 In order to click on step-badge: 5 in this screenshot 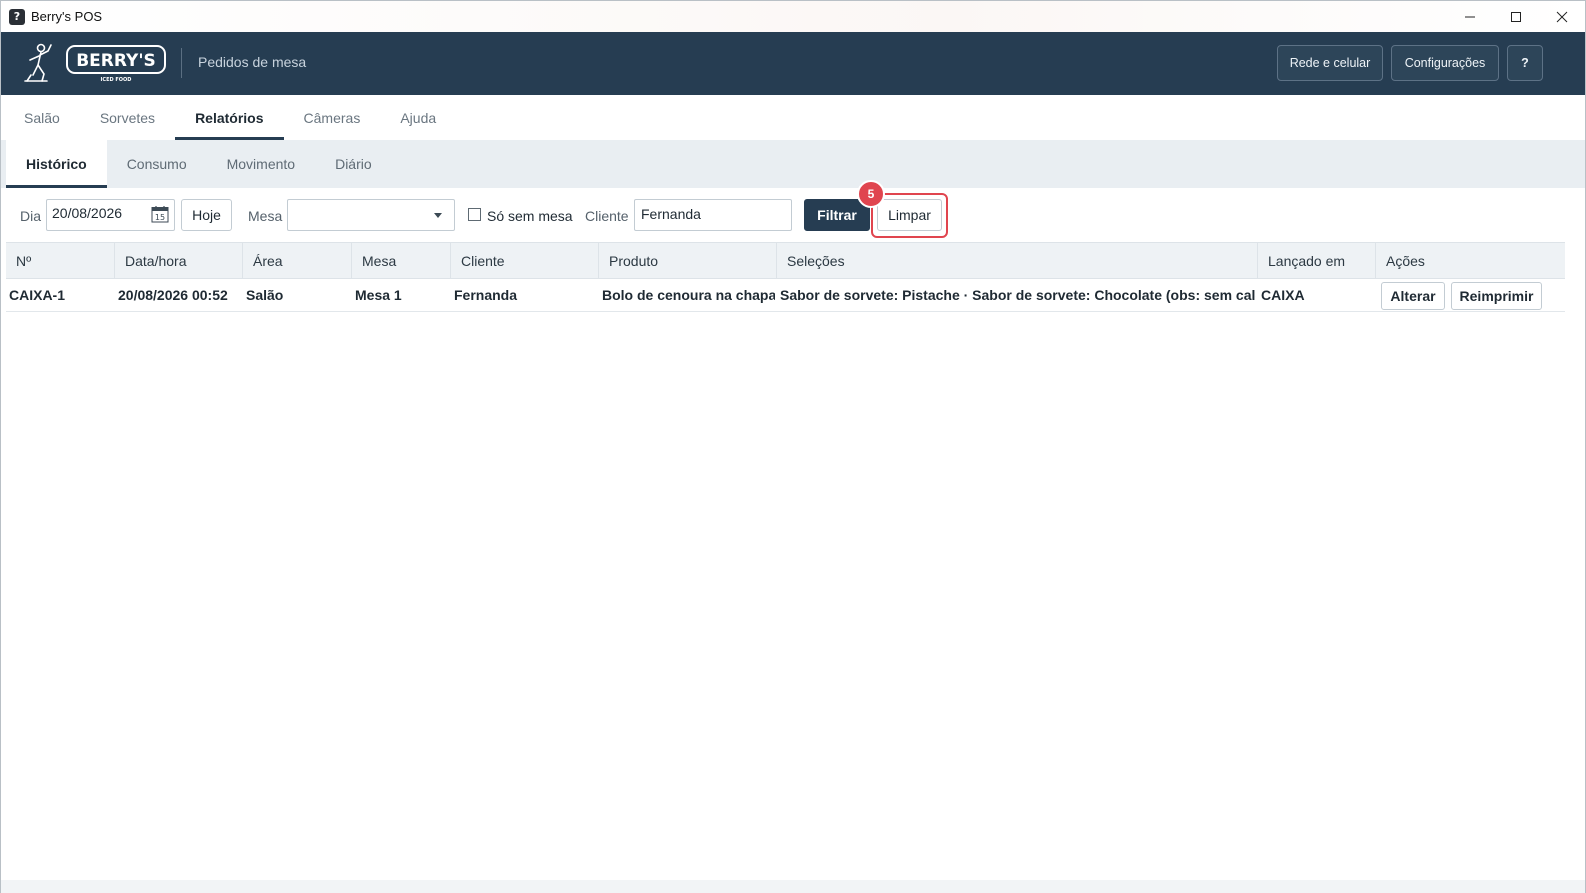, I will do `click(871, 194)`.